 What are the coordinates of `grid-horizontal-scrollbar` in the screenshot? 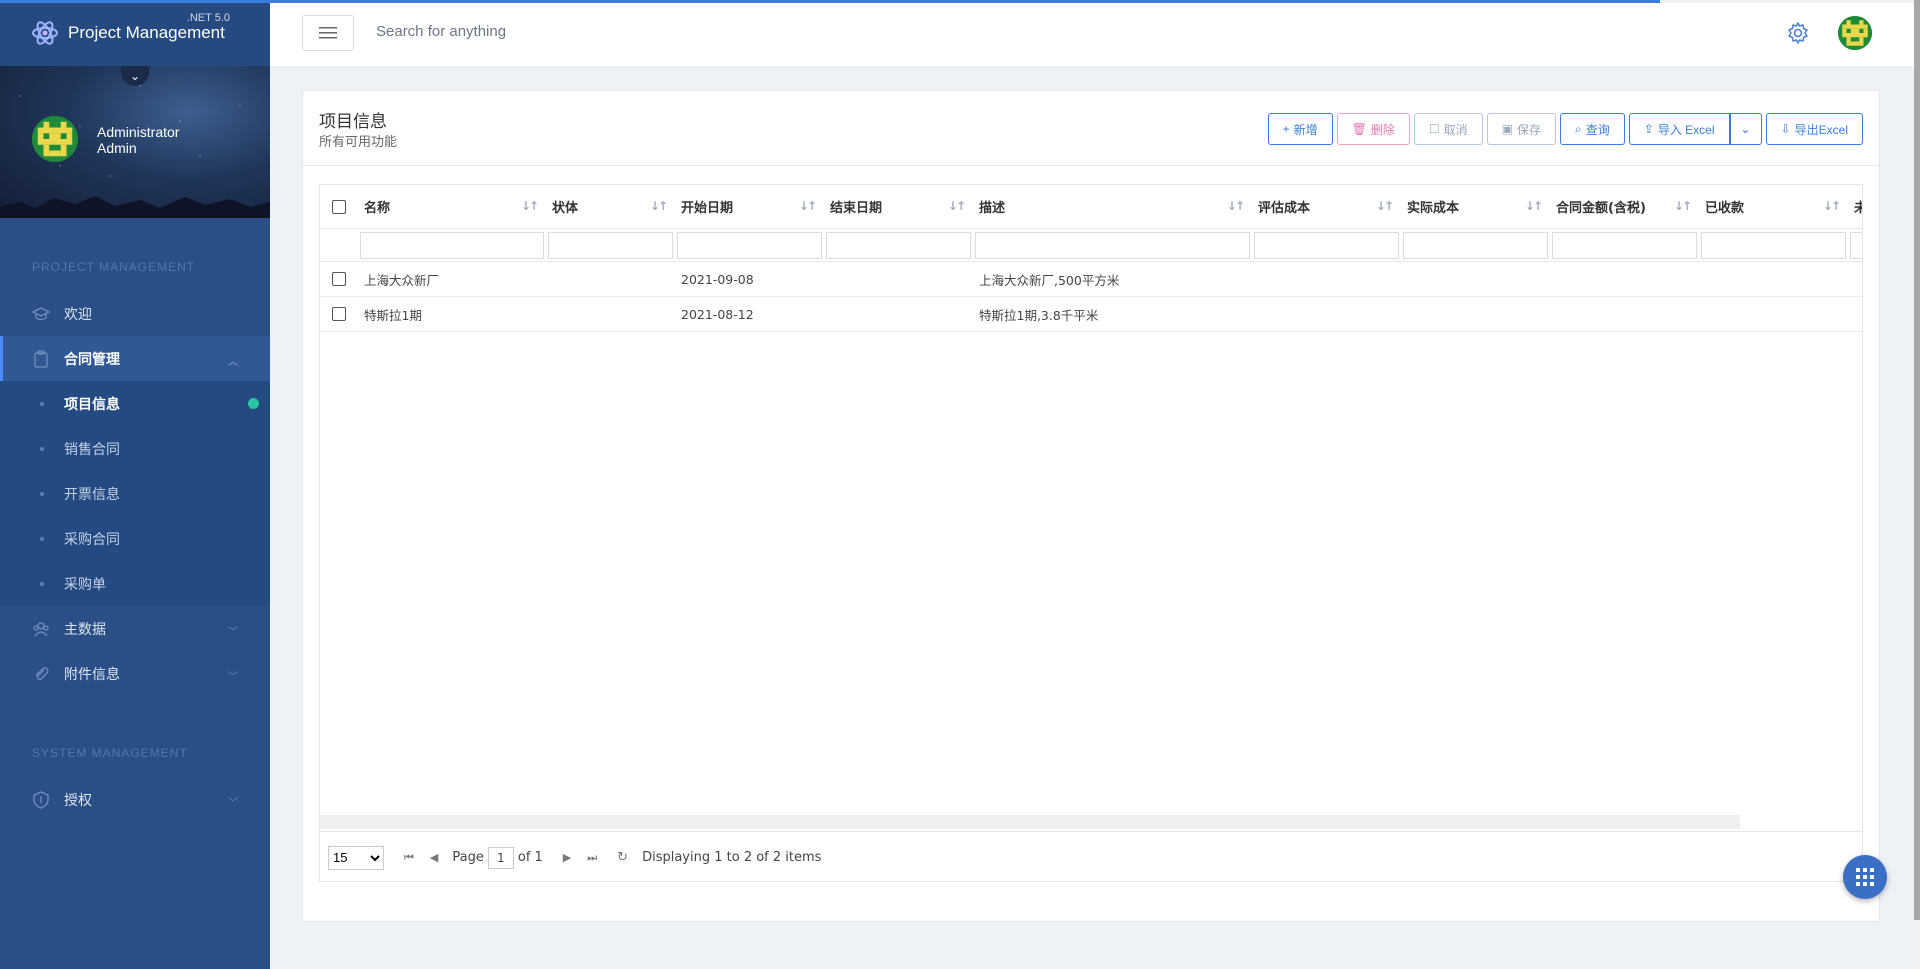 It's located at (1030, 822).